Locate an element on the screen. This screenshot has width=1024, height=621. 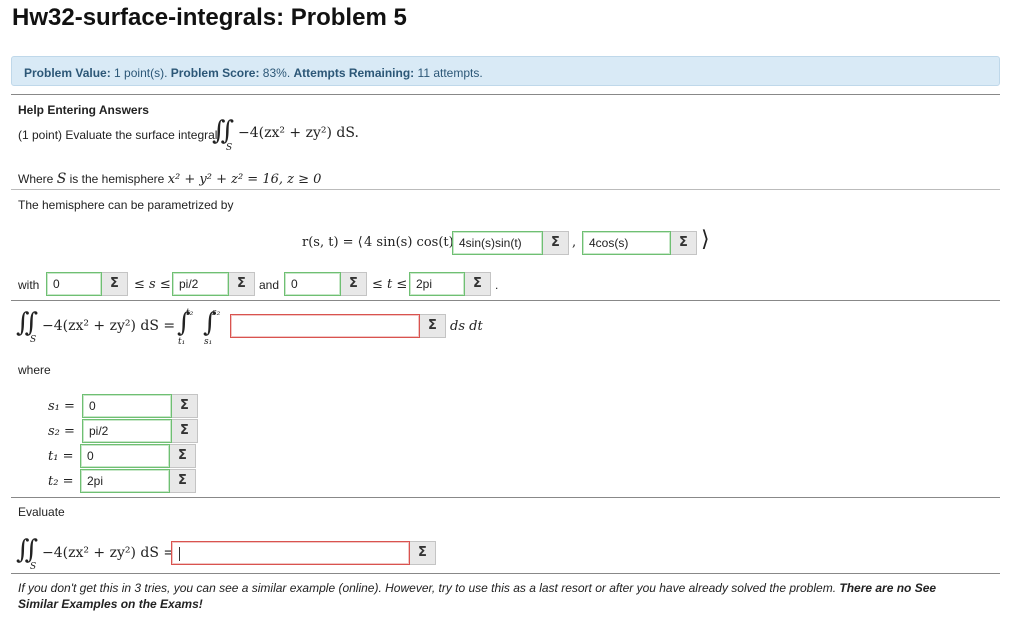
s2-input: pi/2 is located at coordinates (127, 431).